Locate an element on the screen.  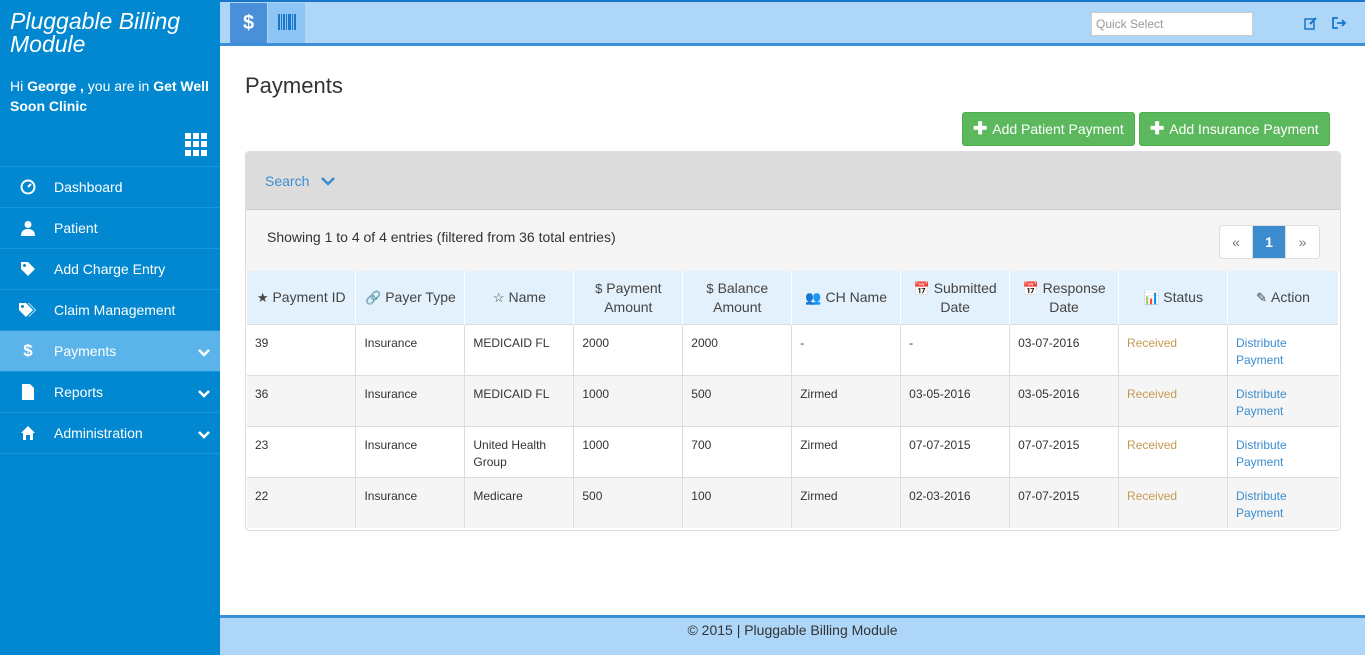
col-label: Payment ID is located at coordinates (309, 296).